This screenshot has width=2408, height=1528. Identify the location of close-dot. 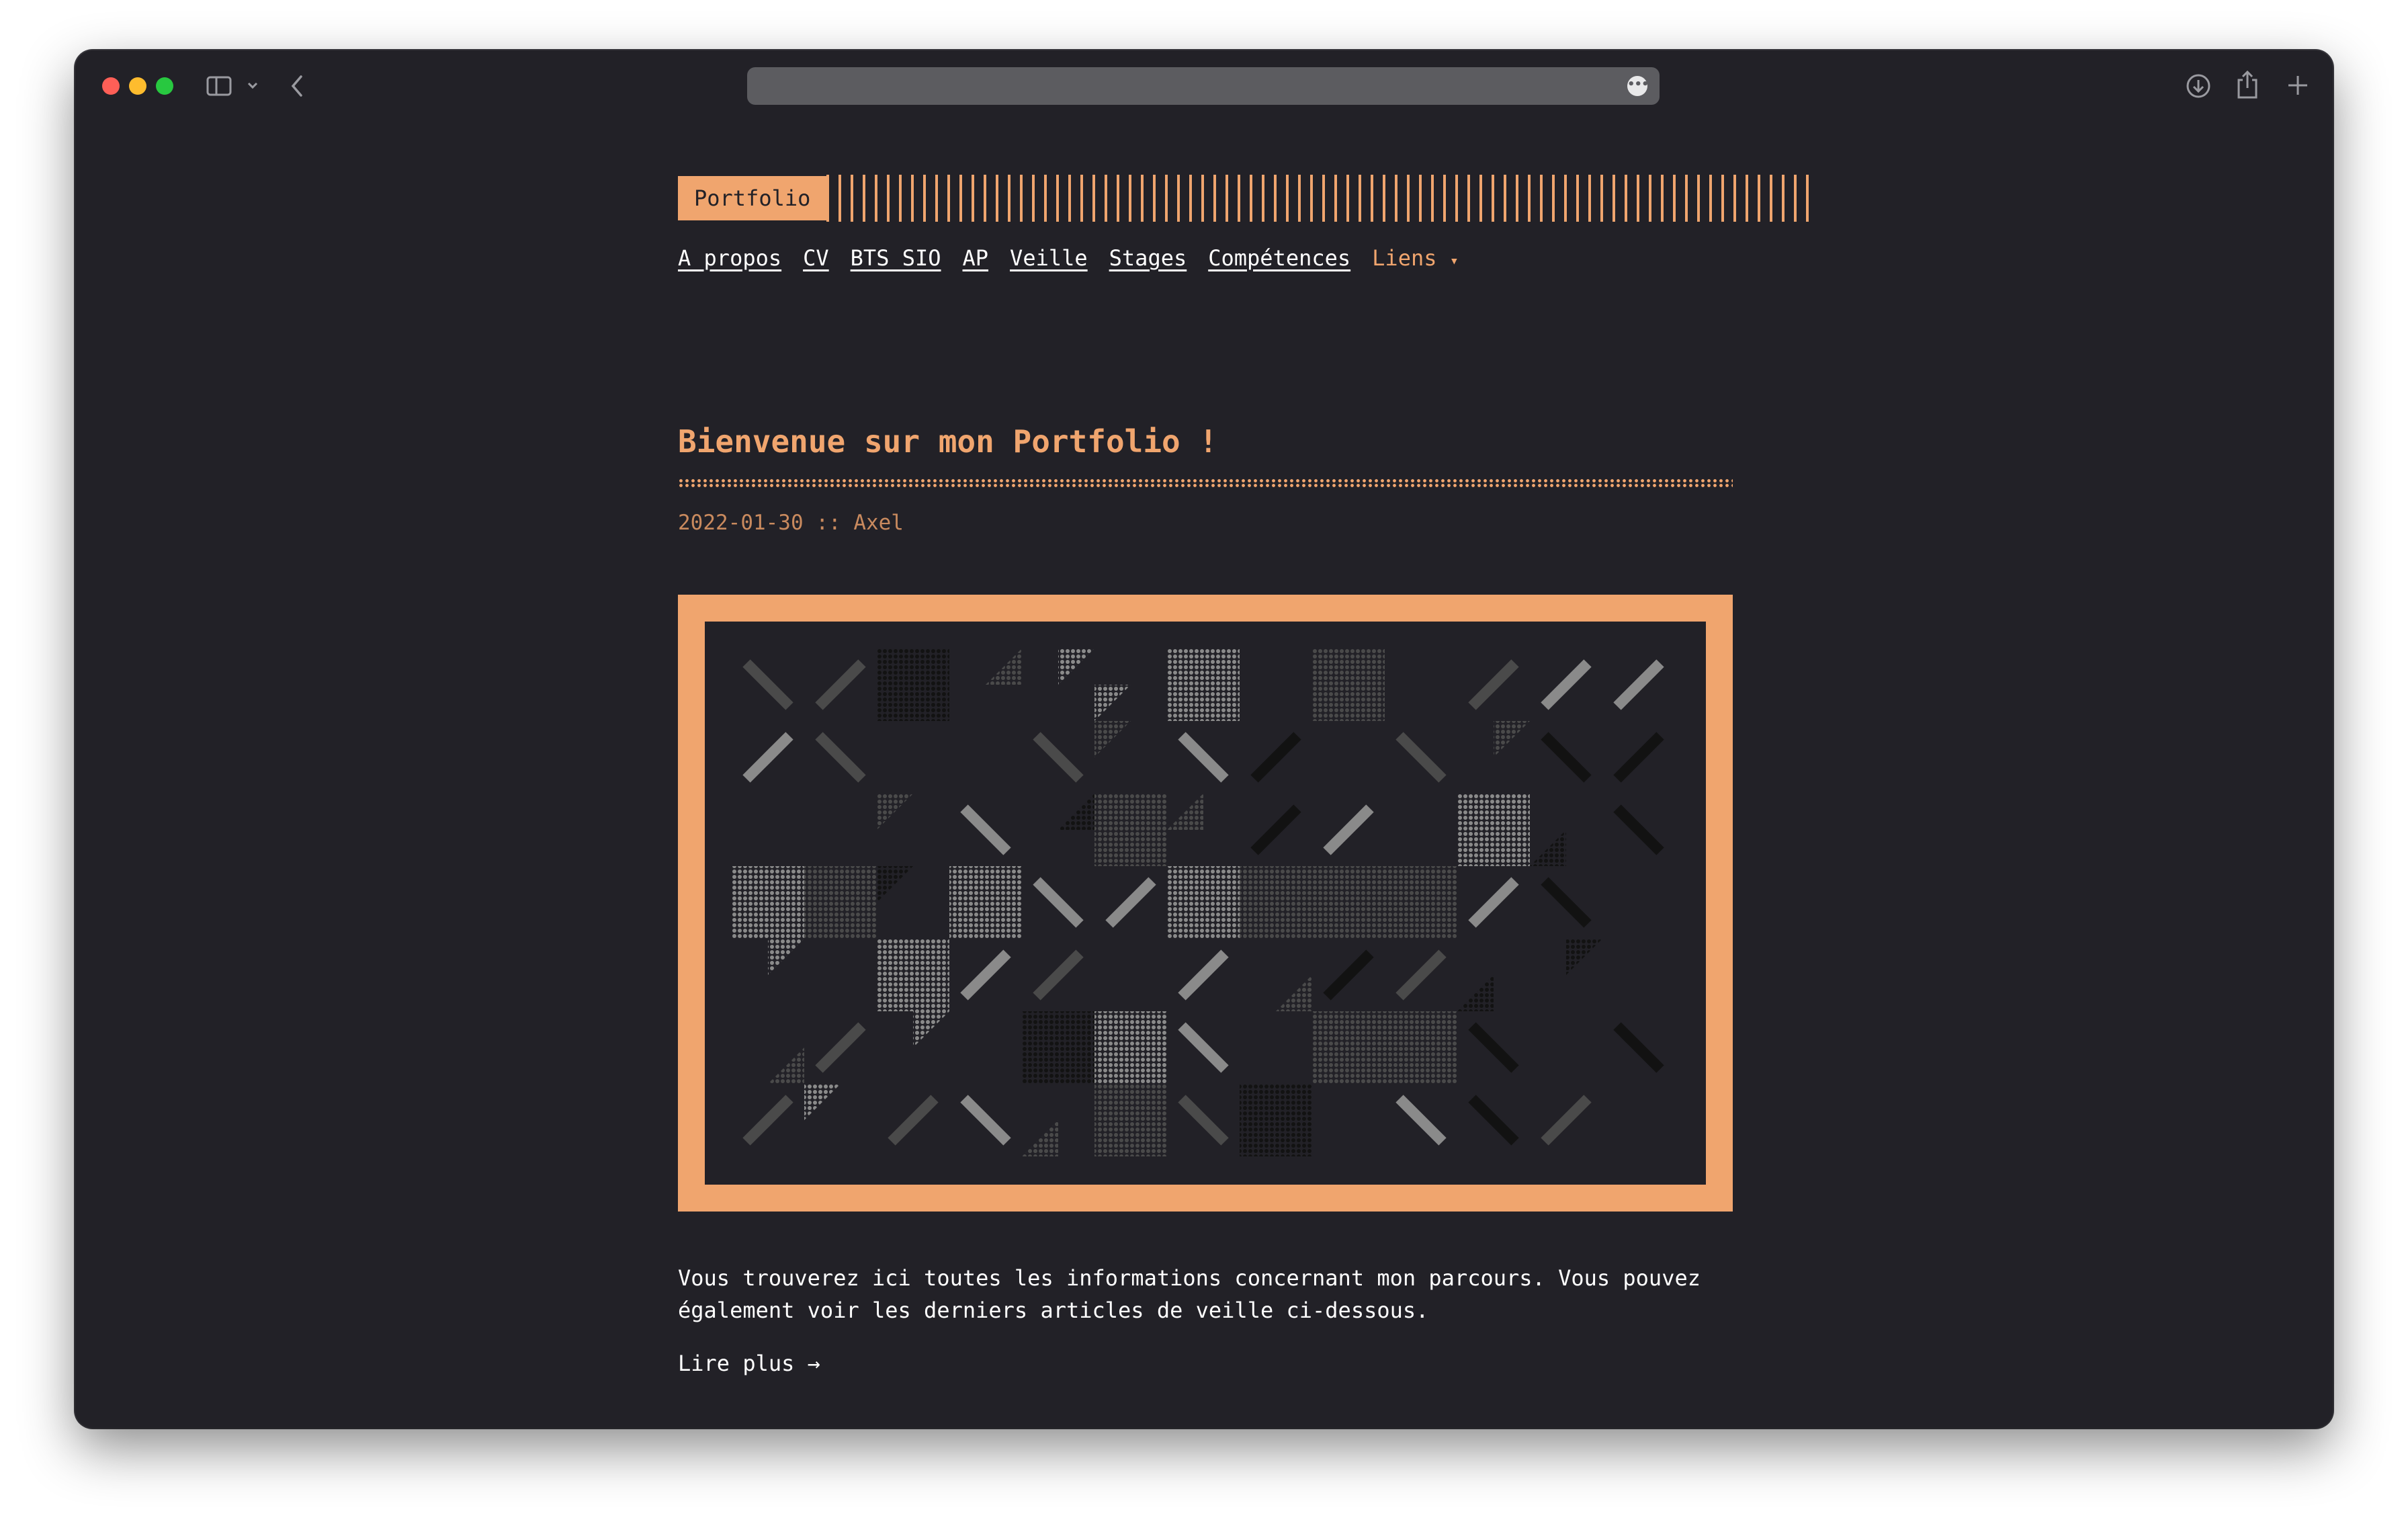
(111, 86).